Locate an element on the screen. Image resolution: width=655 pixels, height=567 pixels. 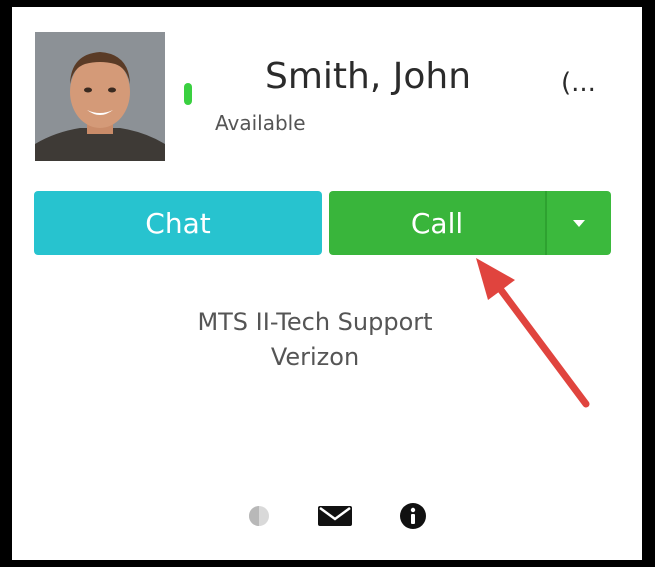
company-name: Verizon is located at coordinates (315, 357).